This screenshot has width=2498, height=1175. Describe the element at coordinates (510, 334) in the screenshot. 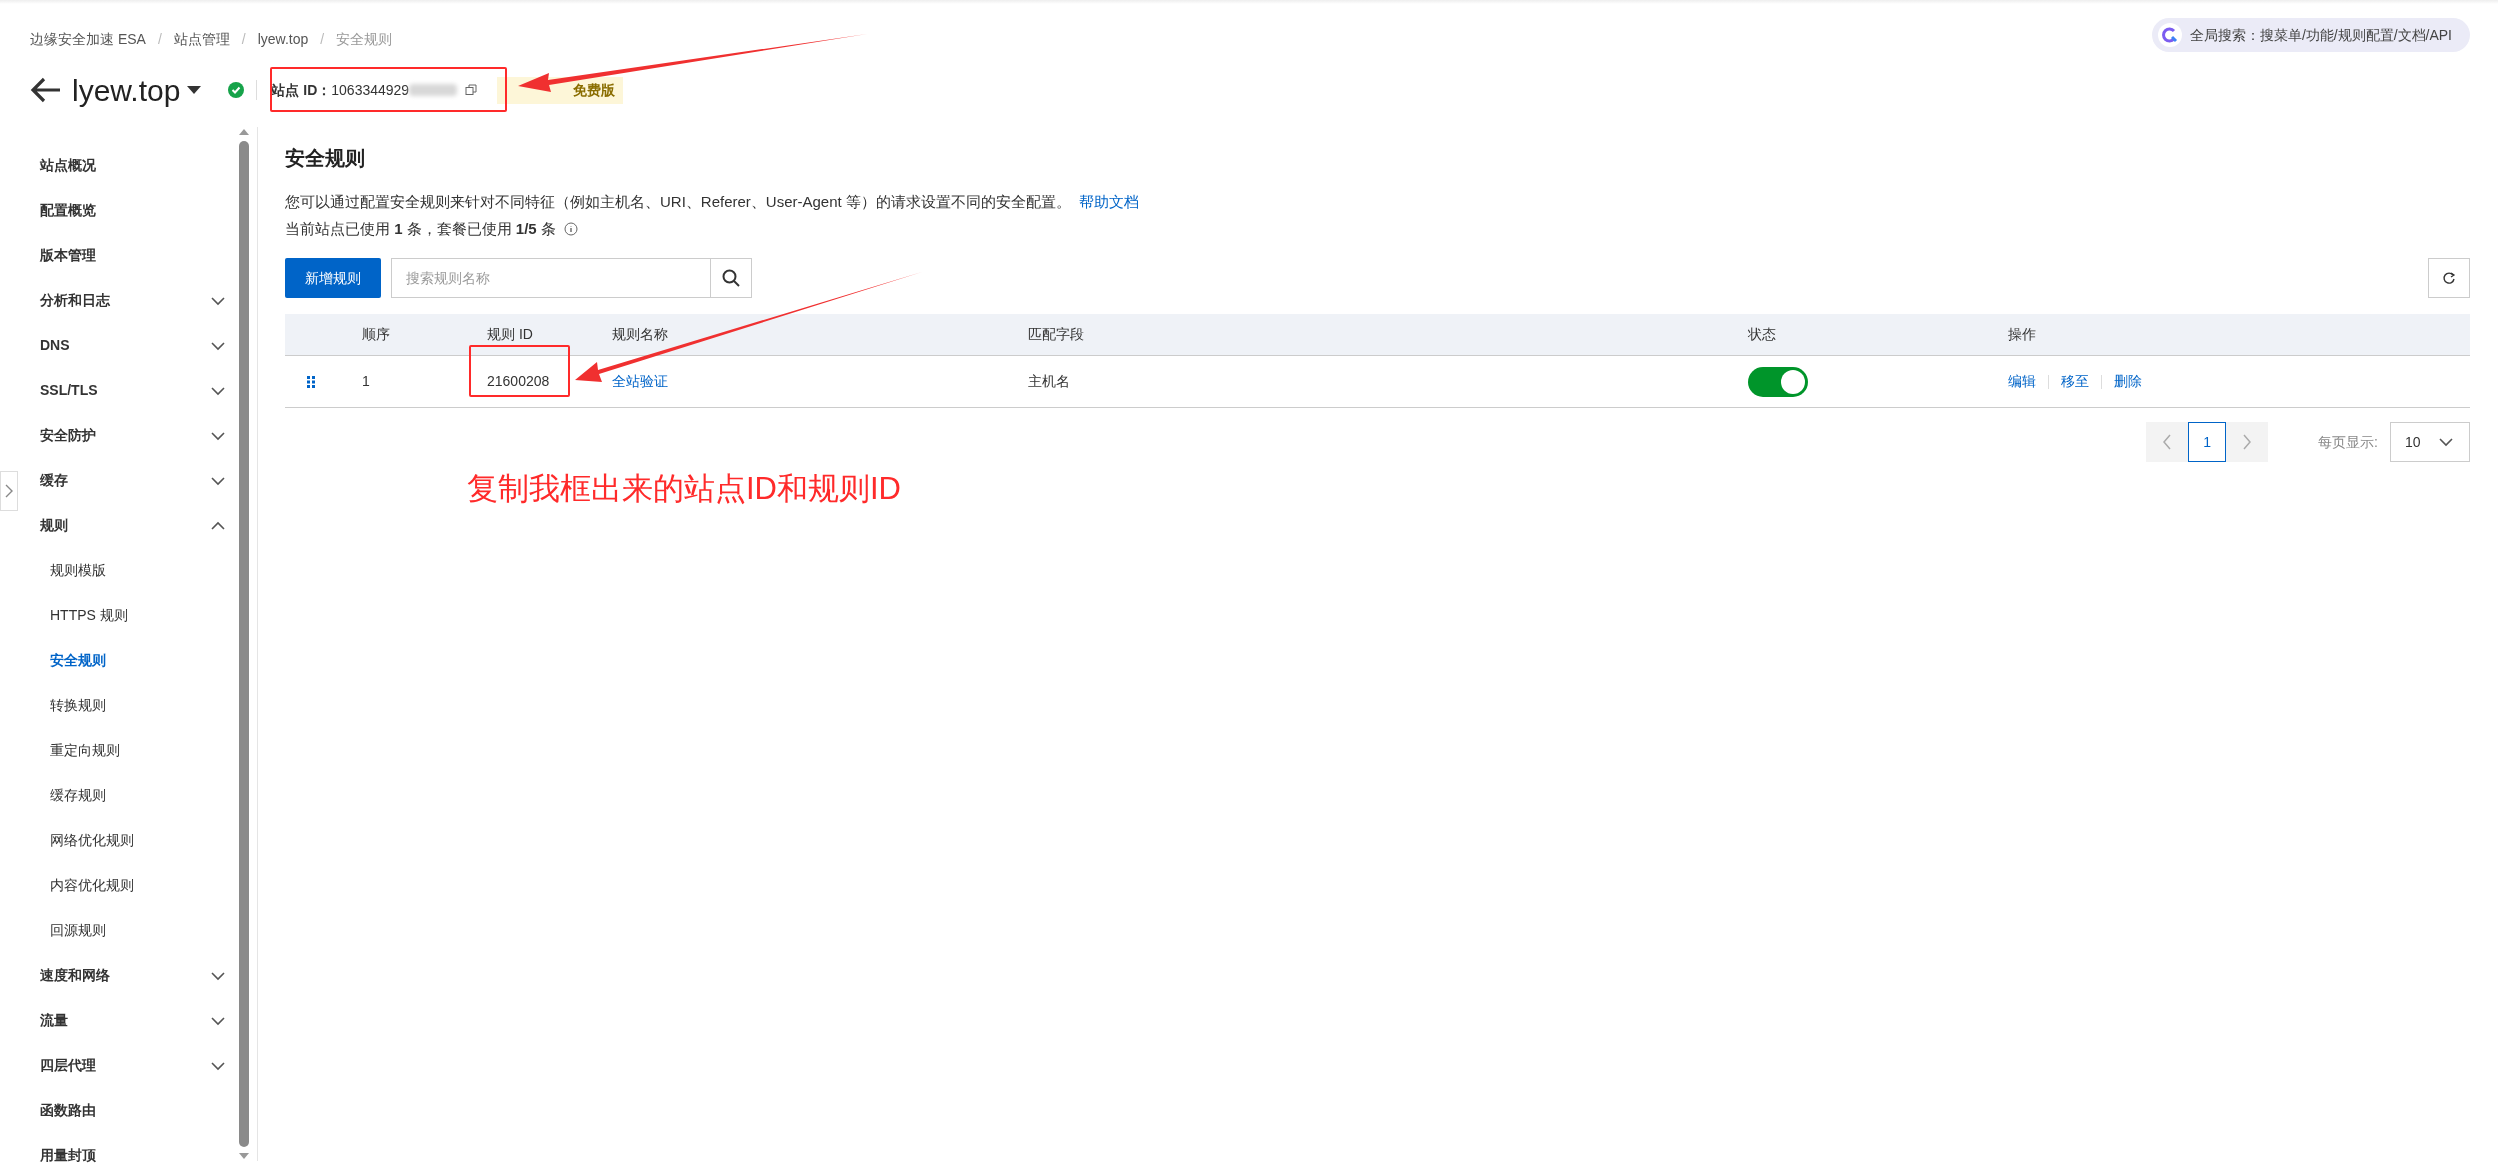

I see `column-header: 规则 ID` at that location.